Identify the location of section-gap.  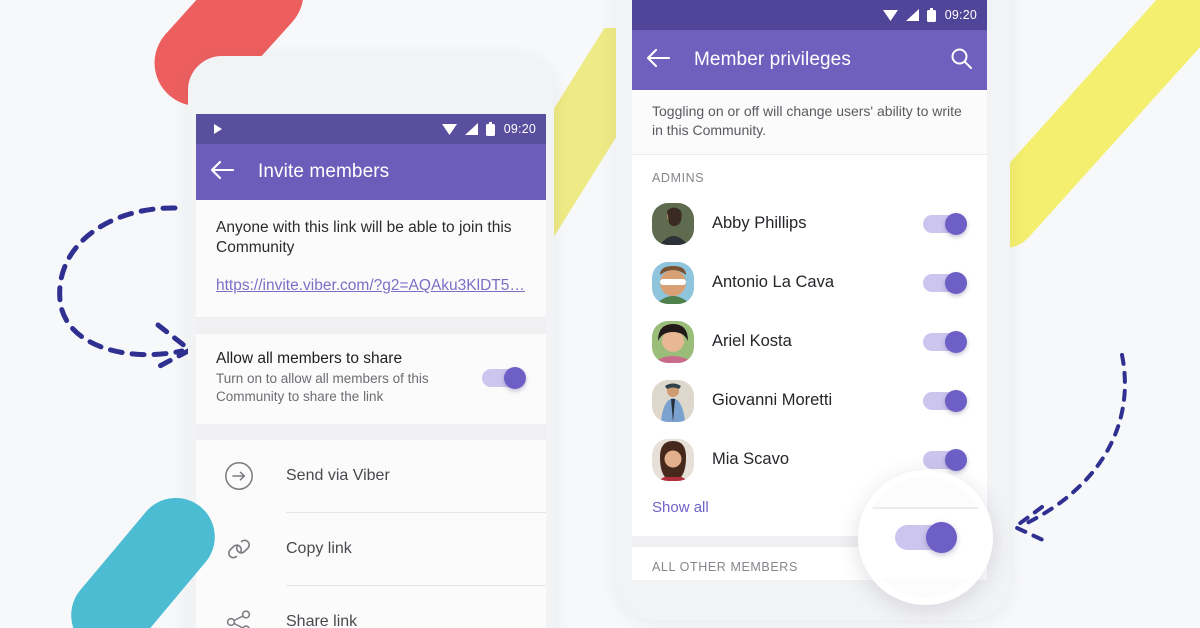
(371, 325).